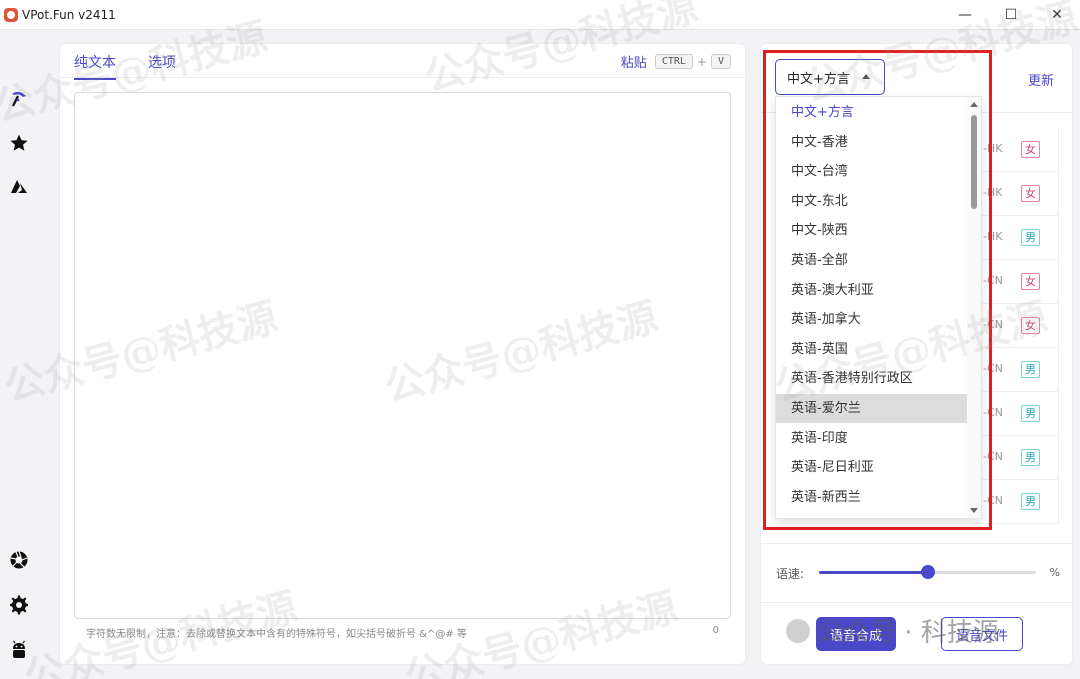 The width and height of the screenshot is (1080, 679). Describe the element at coordinates (22, 355) in the screenshot. I see `sidebar` at that location.